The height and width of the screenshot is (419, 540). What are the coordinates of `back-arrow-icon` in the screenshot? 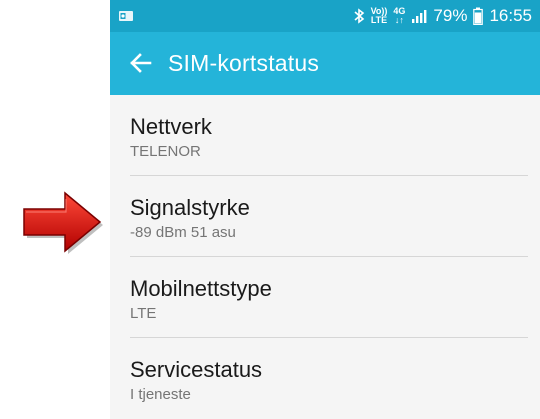 It's located at (141, 63).